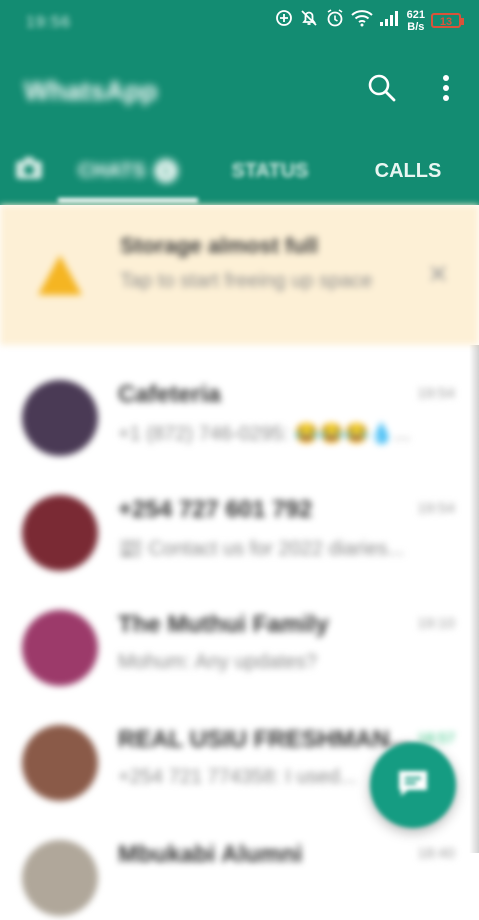 This screenshot has width=479, height=920. I want to click on search-icon, so click(382, 90).